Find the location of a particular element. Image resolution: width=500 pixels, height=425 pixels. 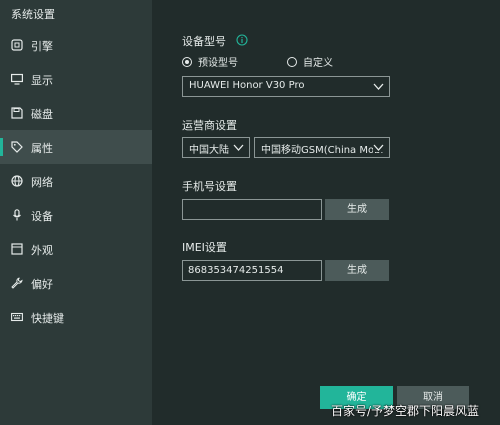

radio-preset-label: 预设型号 is located at coordinates (218, 63).